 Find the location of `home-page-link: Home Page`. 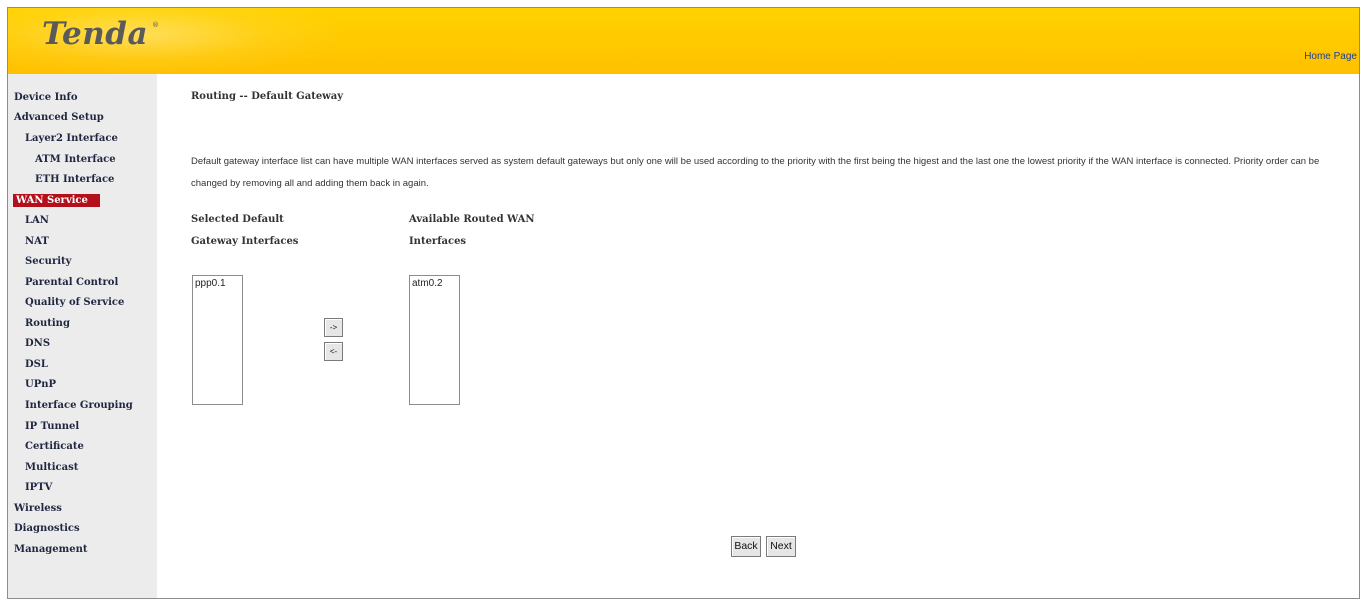

home-page-link: Home Page is located at coordinates (1330, 56).